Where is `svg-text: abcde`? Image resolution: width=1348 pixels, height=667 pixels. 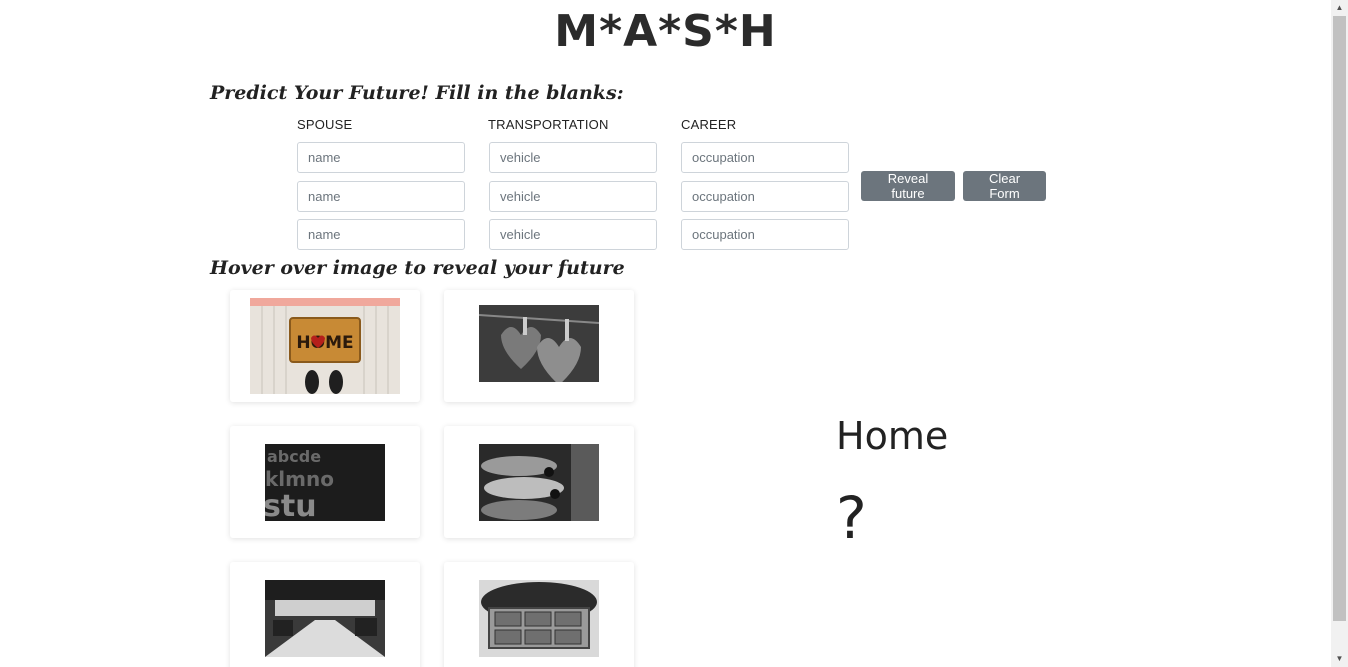 svg-text: abcde is located at coordinates (294, 456).